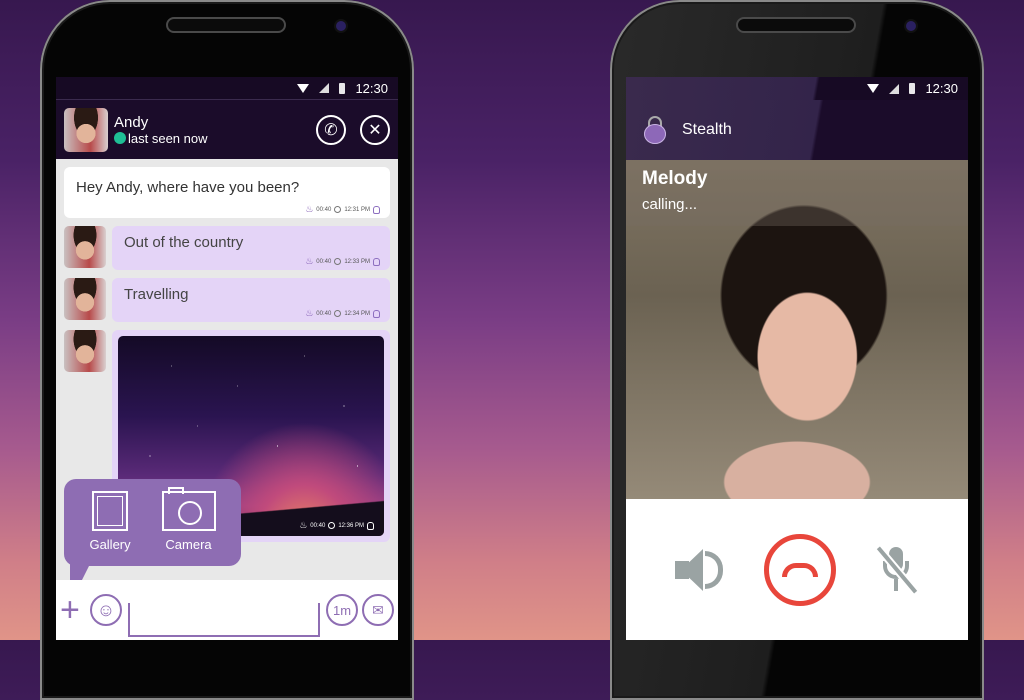 Image resolution: width=1024 pixels, height=700 pixels. I want to click on hang-up-icon, so click(799, 569).